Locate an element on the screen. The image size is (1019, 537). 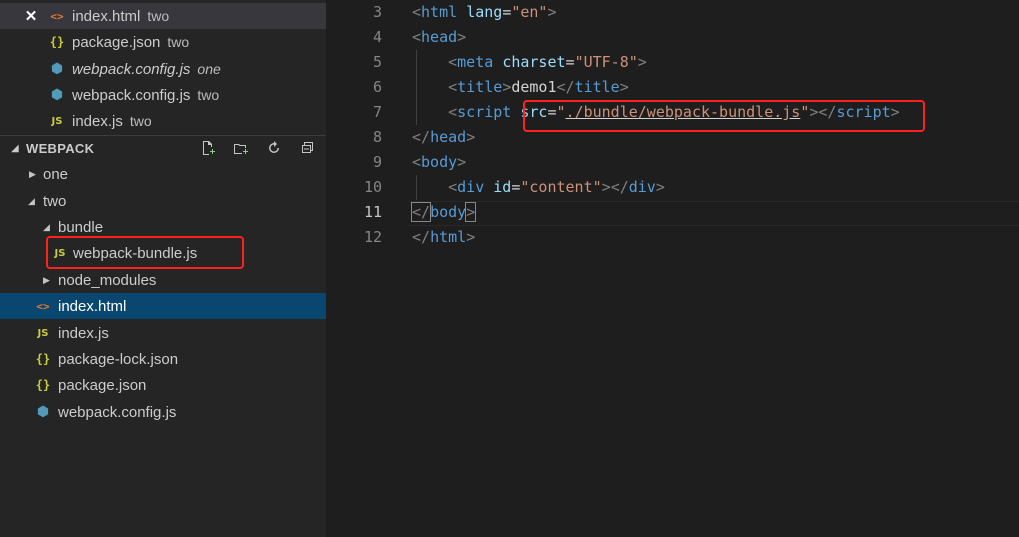
line-number: 9 is located at coordinates (377, 162).